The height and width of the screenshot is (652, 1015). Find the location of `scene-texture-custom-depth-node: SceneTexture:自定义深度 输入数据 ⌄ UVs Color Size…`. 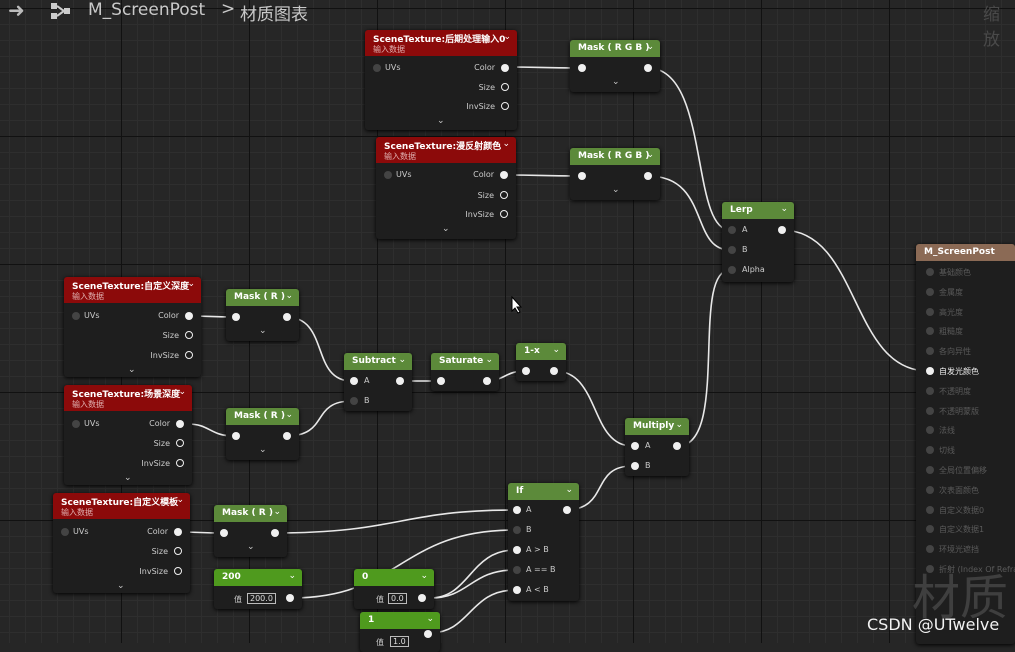

scene-texture-custom-depth-node: SceneTexture:自定义深度 输入数据 ⌄ UVs Color Size… is located at coordinates (132, 327).